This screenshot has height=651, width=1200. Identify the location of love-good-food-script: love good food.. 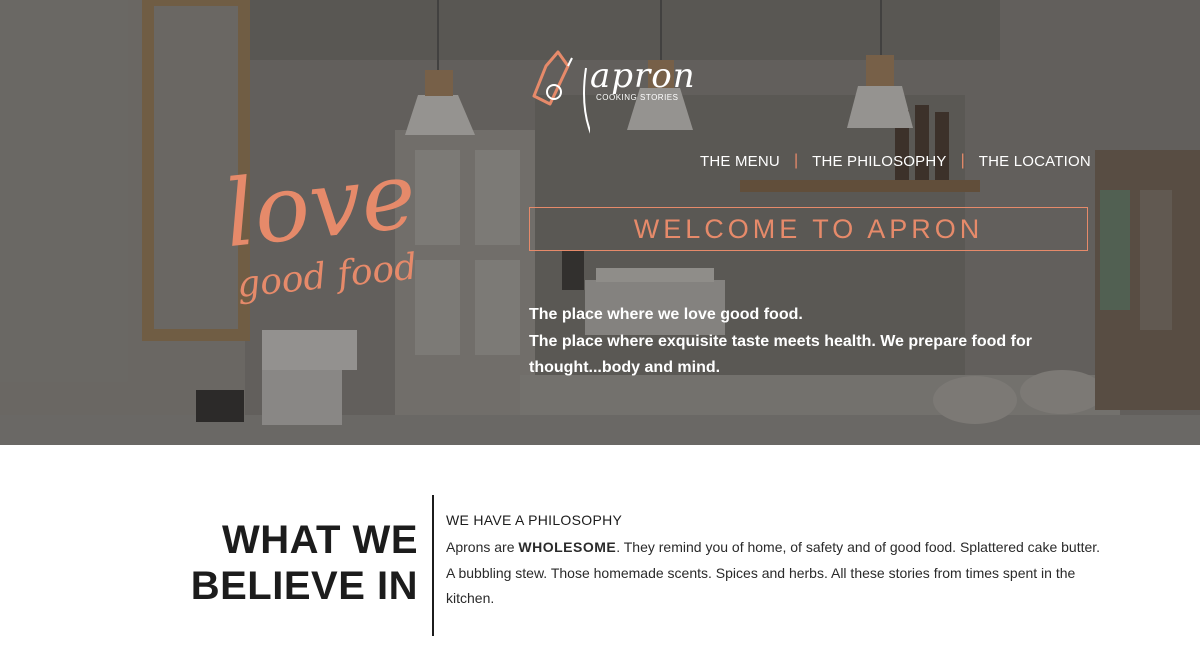
(319, 224).